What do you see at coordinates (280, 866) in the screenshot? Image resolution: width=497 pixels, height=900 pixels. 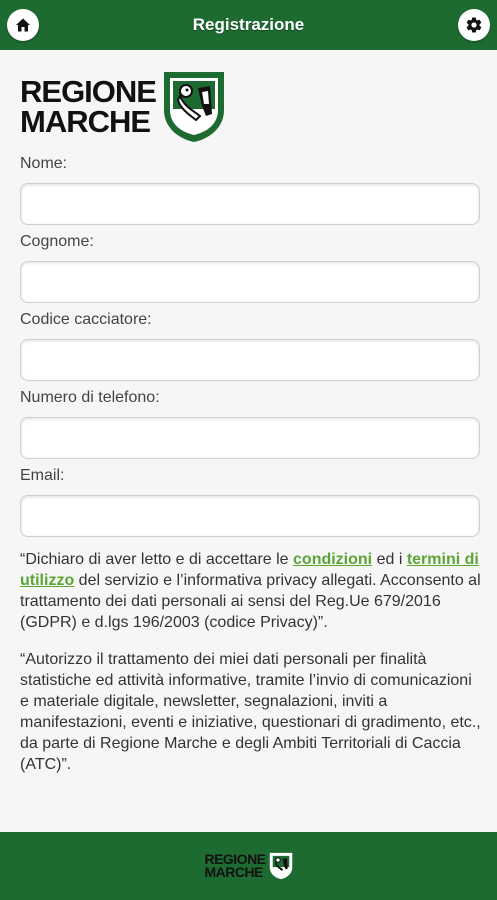 I see `footer-shield-icon` at bounding box center [280, 866].